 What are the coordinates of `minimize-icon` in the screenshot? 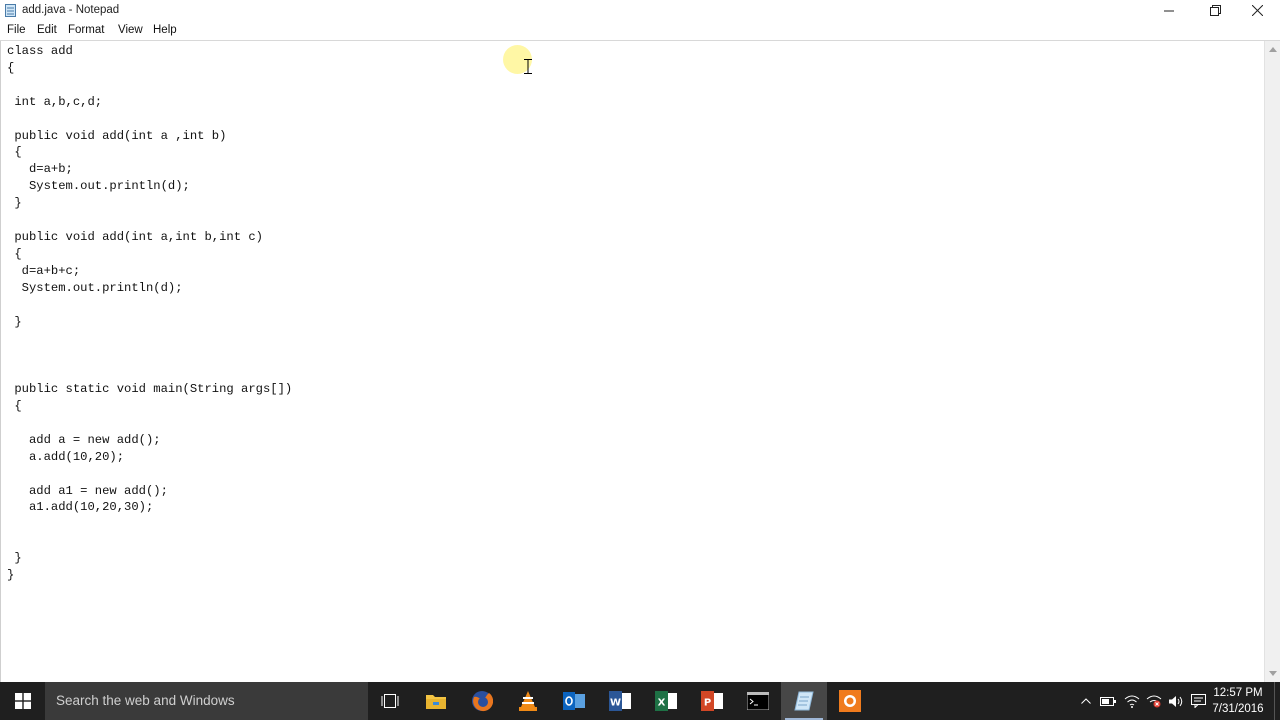 It's located at (1169, 10).